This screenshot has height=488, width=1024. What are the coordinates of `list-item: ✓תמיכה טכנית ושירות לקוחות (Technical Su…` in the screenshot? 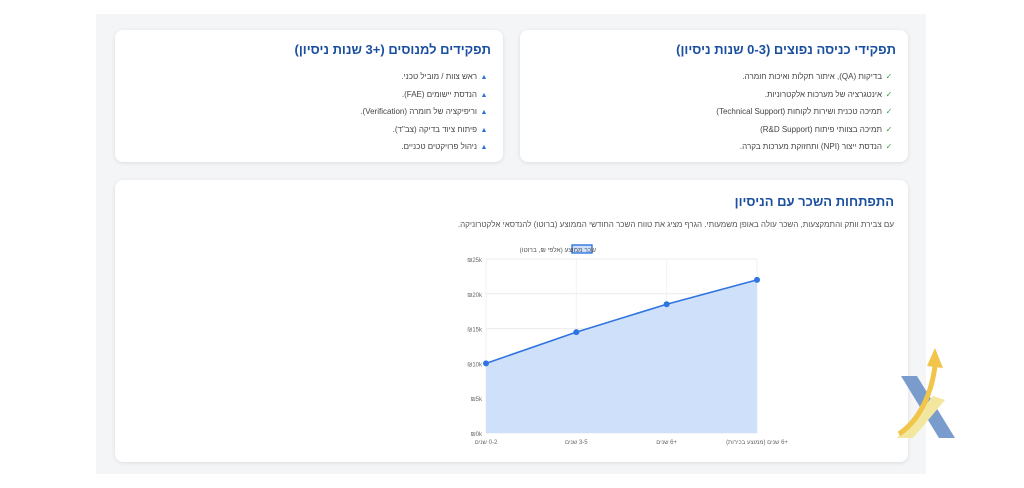 It's located at (805, 112).